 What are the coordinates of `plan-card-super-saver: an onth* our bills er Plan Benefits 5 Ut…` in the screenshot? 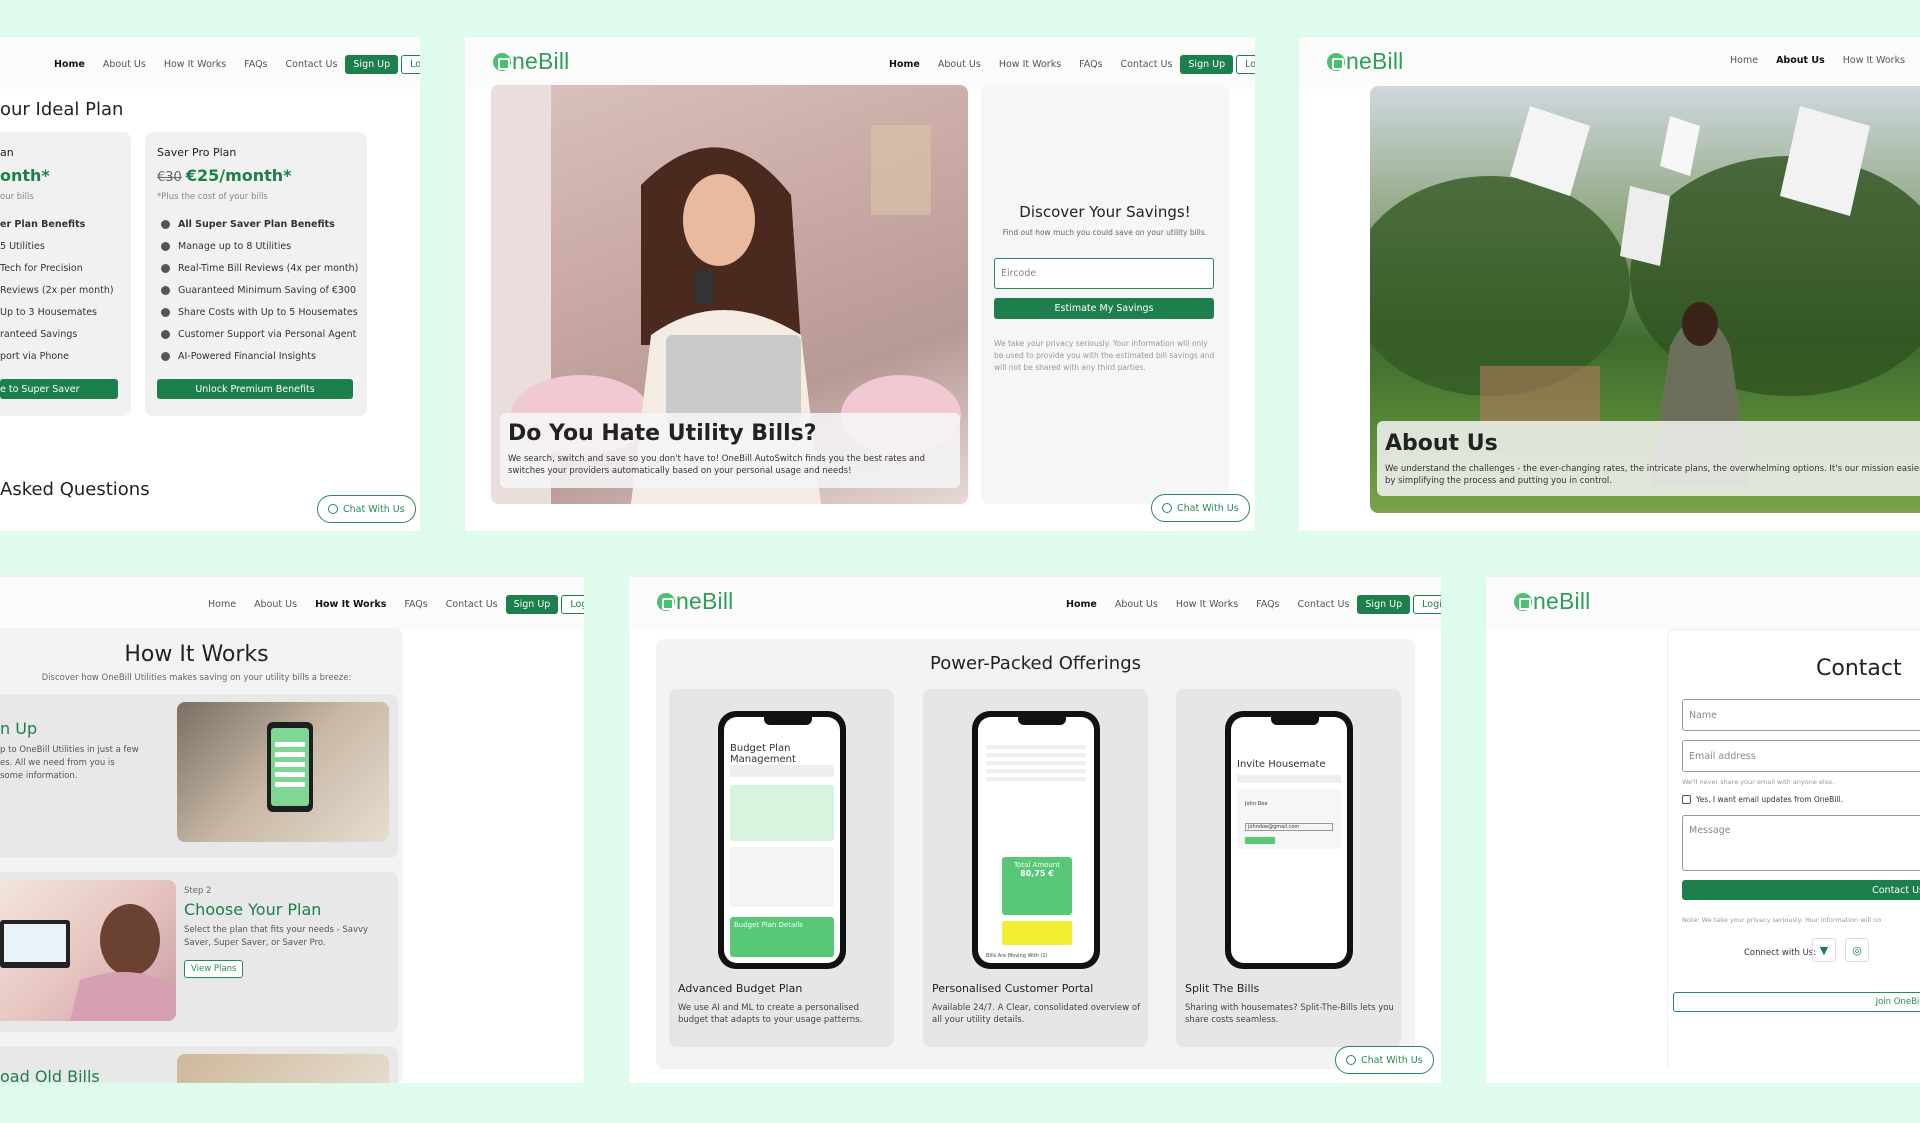 It's located at (65, 274).